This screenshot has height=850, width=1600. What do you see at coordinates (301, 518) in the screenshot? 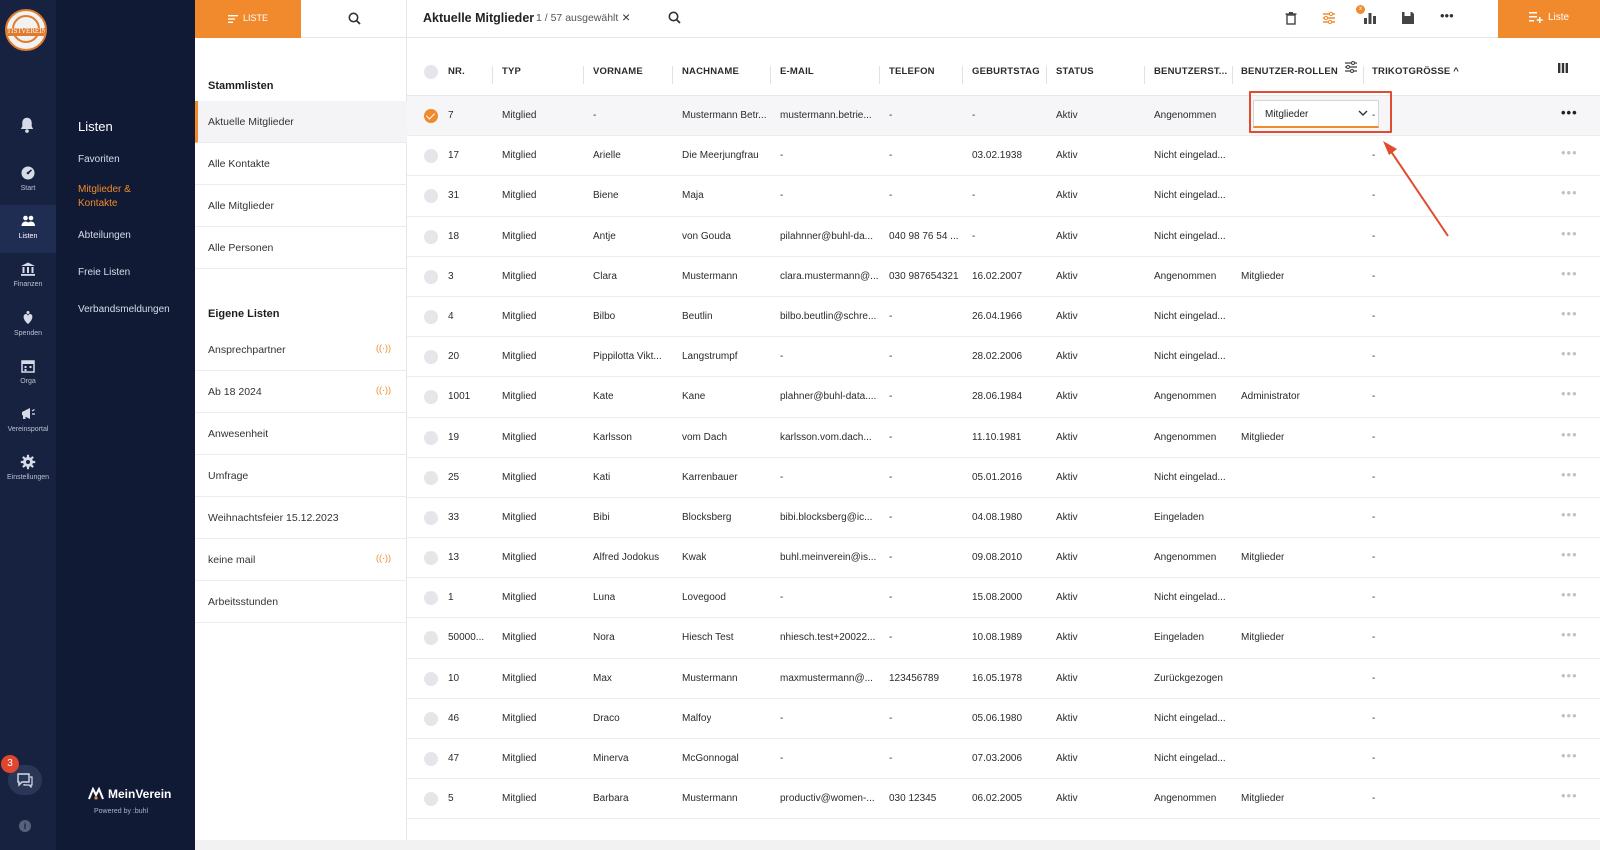
I see `eigene-liste-item: Weihnachtsfeier 15.12.2023` at bounding box center [301, 518].